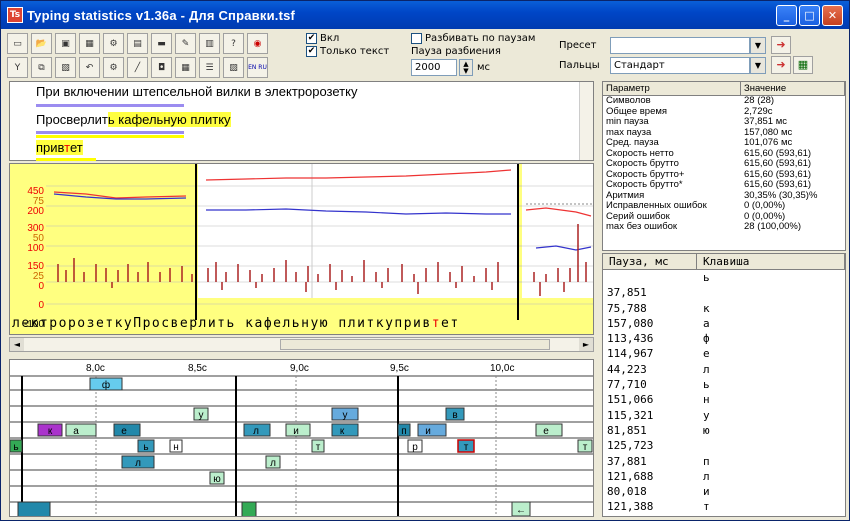  Describe the element at coordinates (706, 277) in the screenshot. I see `pause-key: ь` at that location.